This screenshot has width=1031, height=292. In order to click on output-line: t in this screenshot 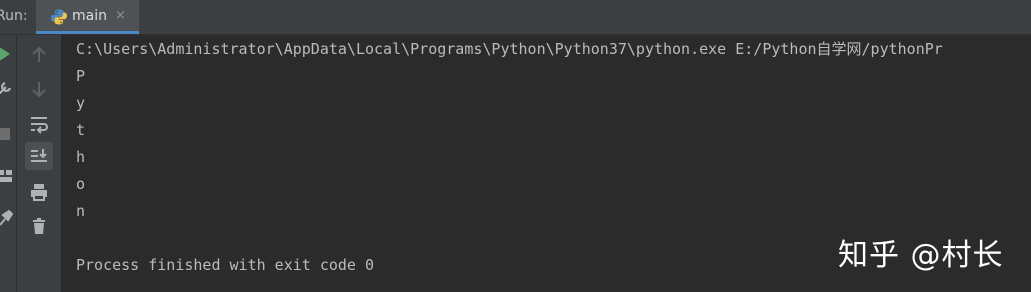, I will do `click(81, 130)`.